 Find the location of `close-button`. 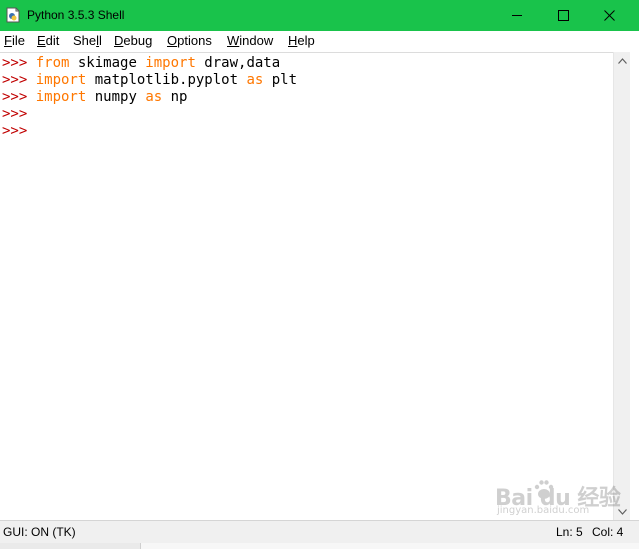

close-button is located at coordinates (609, 15).